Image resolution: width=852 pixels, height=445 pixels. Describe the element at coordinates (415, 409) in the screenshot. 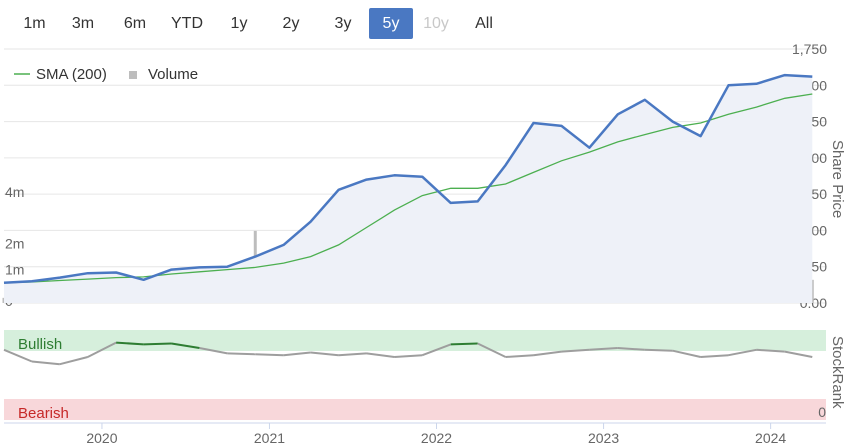

I see `bearish-band` at that location.